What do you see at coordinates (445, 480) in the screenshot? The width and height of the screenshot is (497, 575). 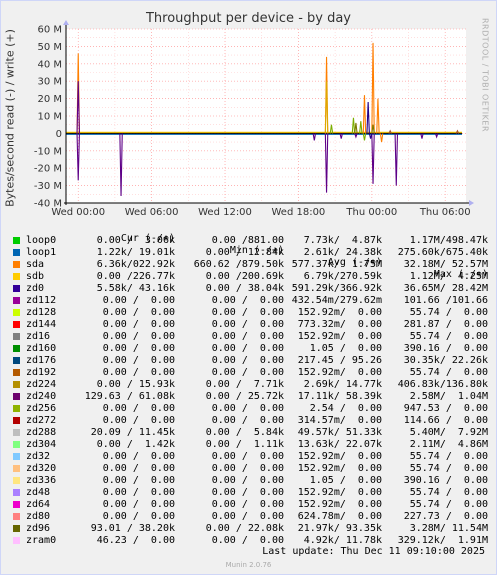 I see `legend-max: 390.16 / 0.00` at bounding box center [445, 480].